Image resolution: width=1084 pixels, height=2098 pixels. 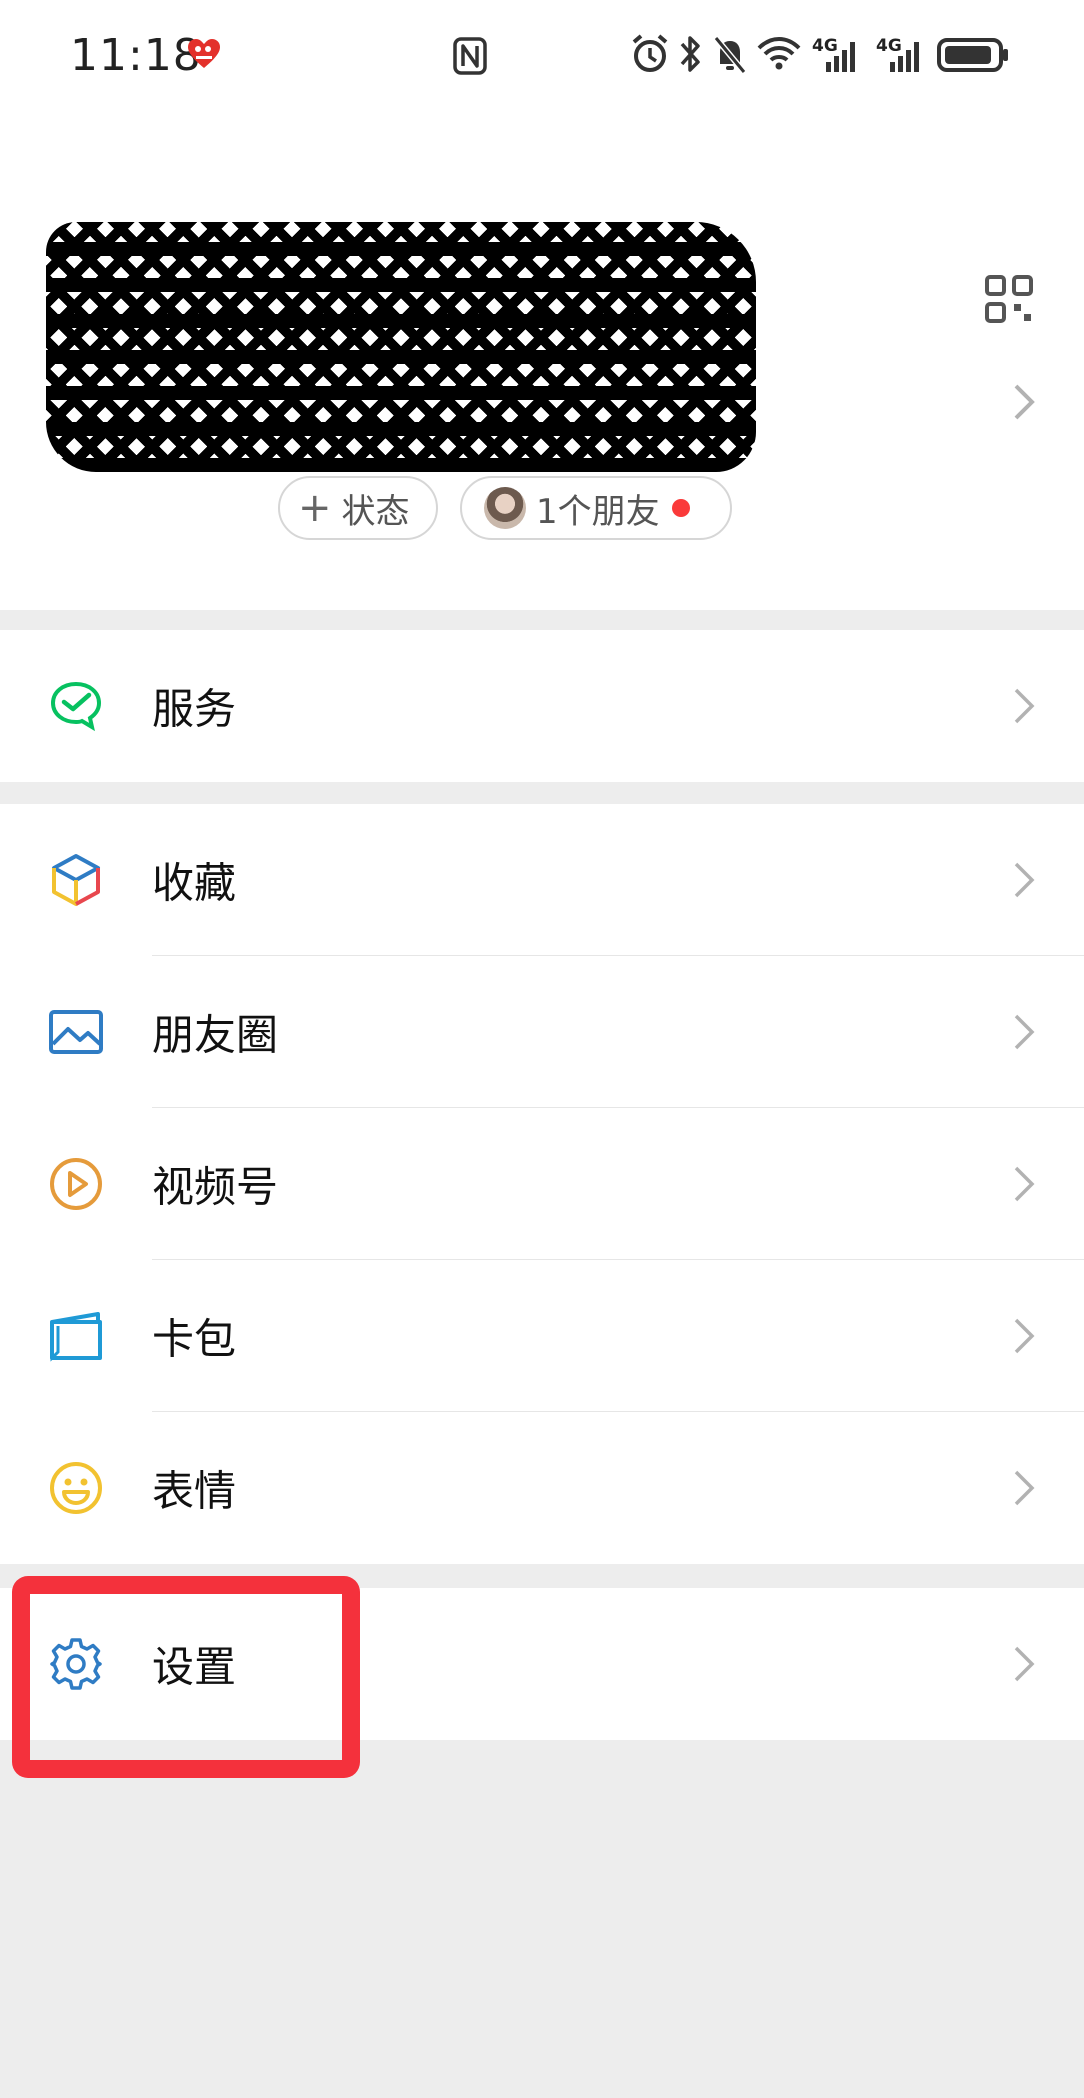 I want to click on menu-label-favorites: 收藏, so click(x=194, y=883).